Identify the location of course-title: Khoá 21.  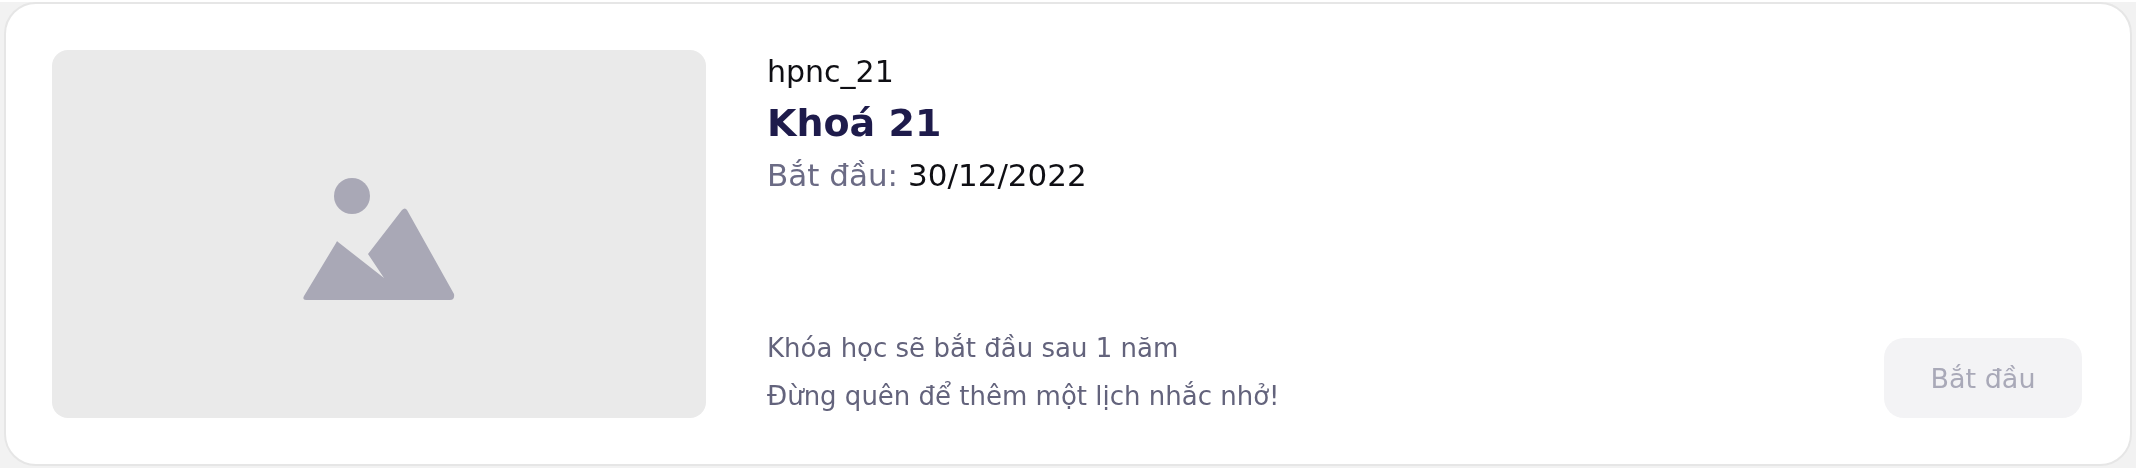
(854, 123).